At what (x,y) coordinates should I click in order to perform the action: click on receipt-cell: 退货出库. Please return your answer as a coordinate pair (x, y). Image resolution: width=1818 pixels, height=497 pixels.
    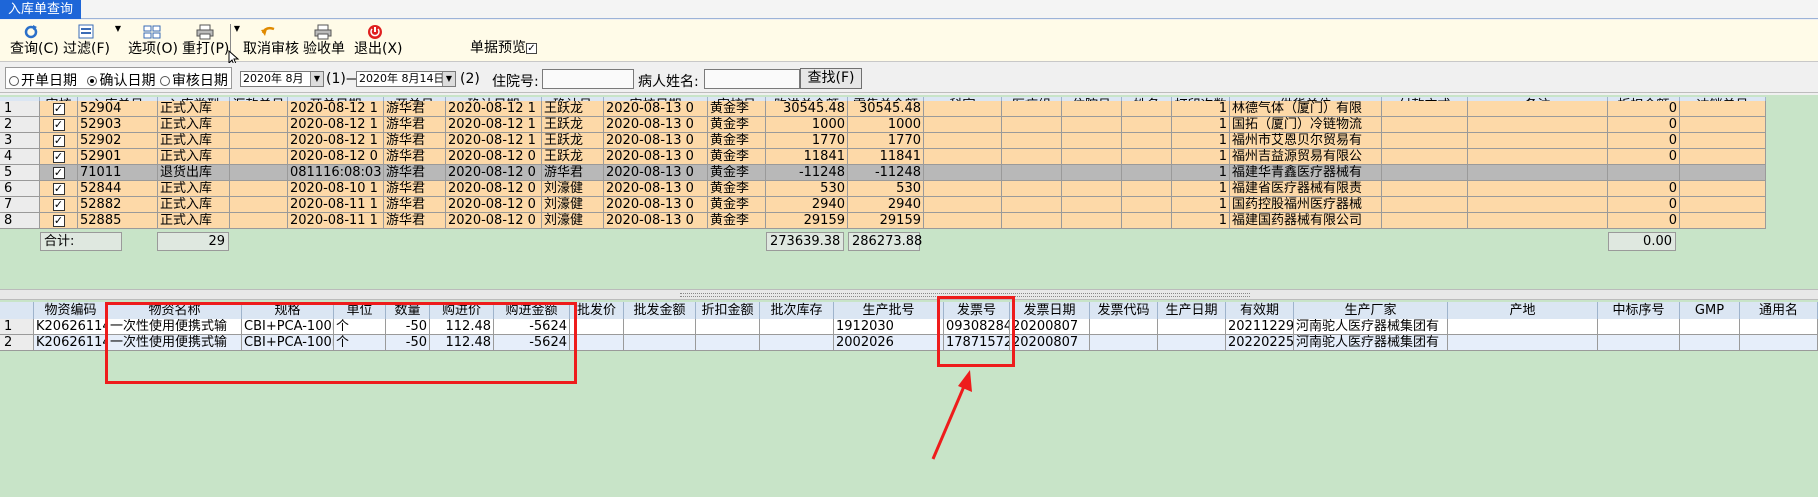
    Looking at the image, I should click on (194, 173).